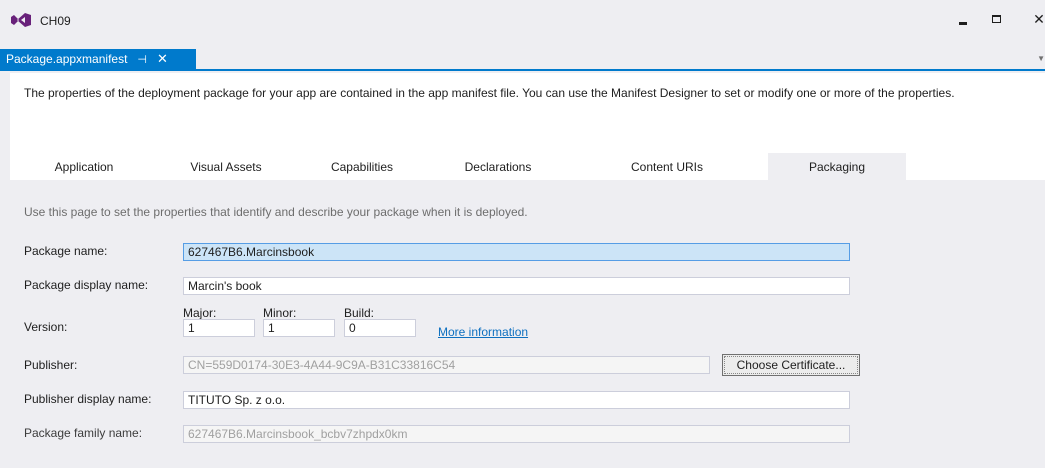  What do you see at coordinates (667, 166) in the screenshot?
I see `tab-content-uris: Content URIs` at bounding box center [667, 166].